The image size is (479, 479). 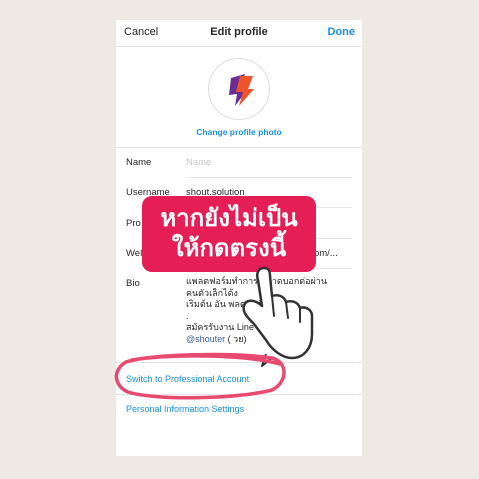 I want to click on done-button: Done, so click(x=342, y=32).